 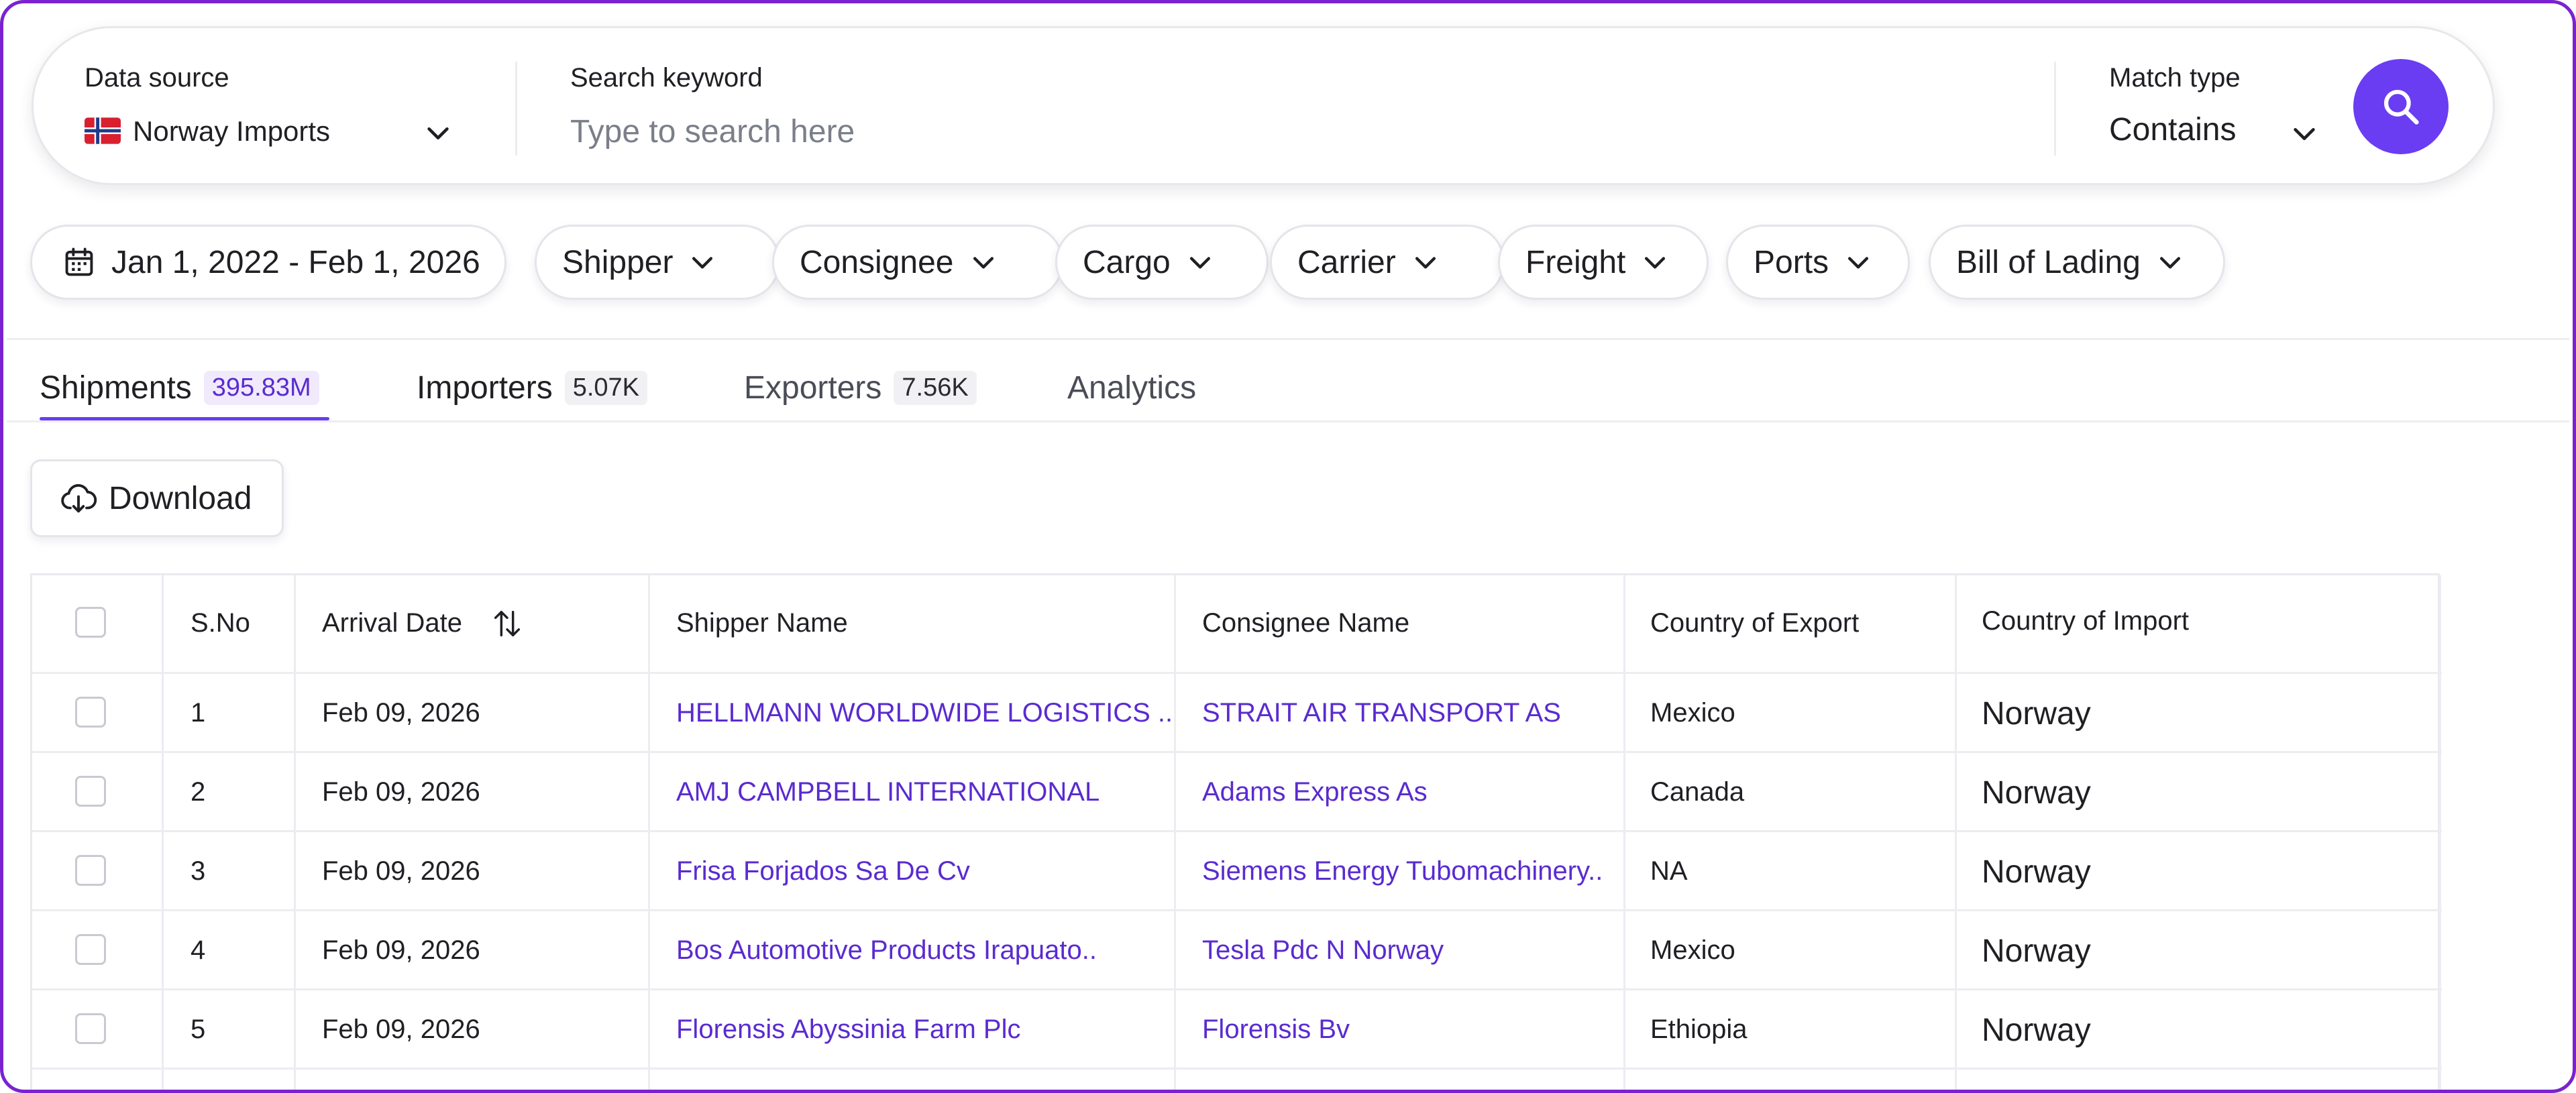 I want to click on filter-consignee: Consignee, so click(x=917, y=262).